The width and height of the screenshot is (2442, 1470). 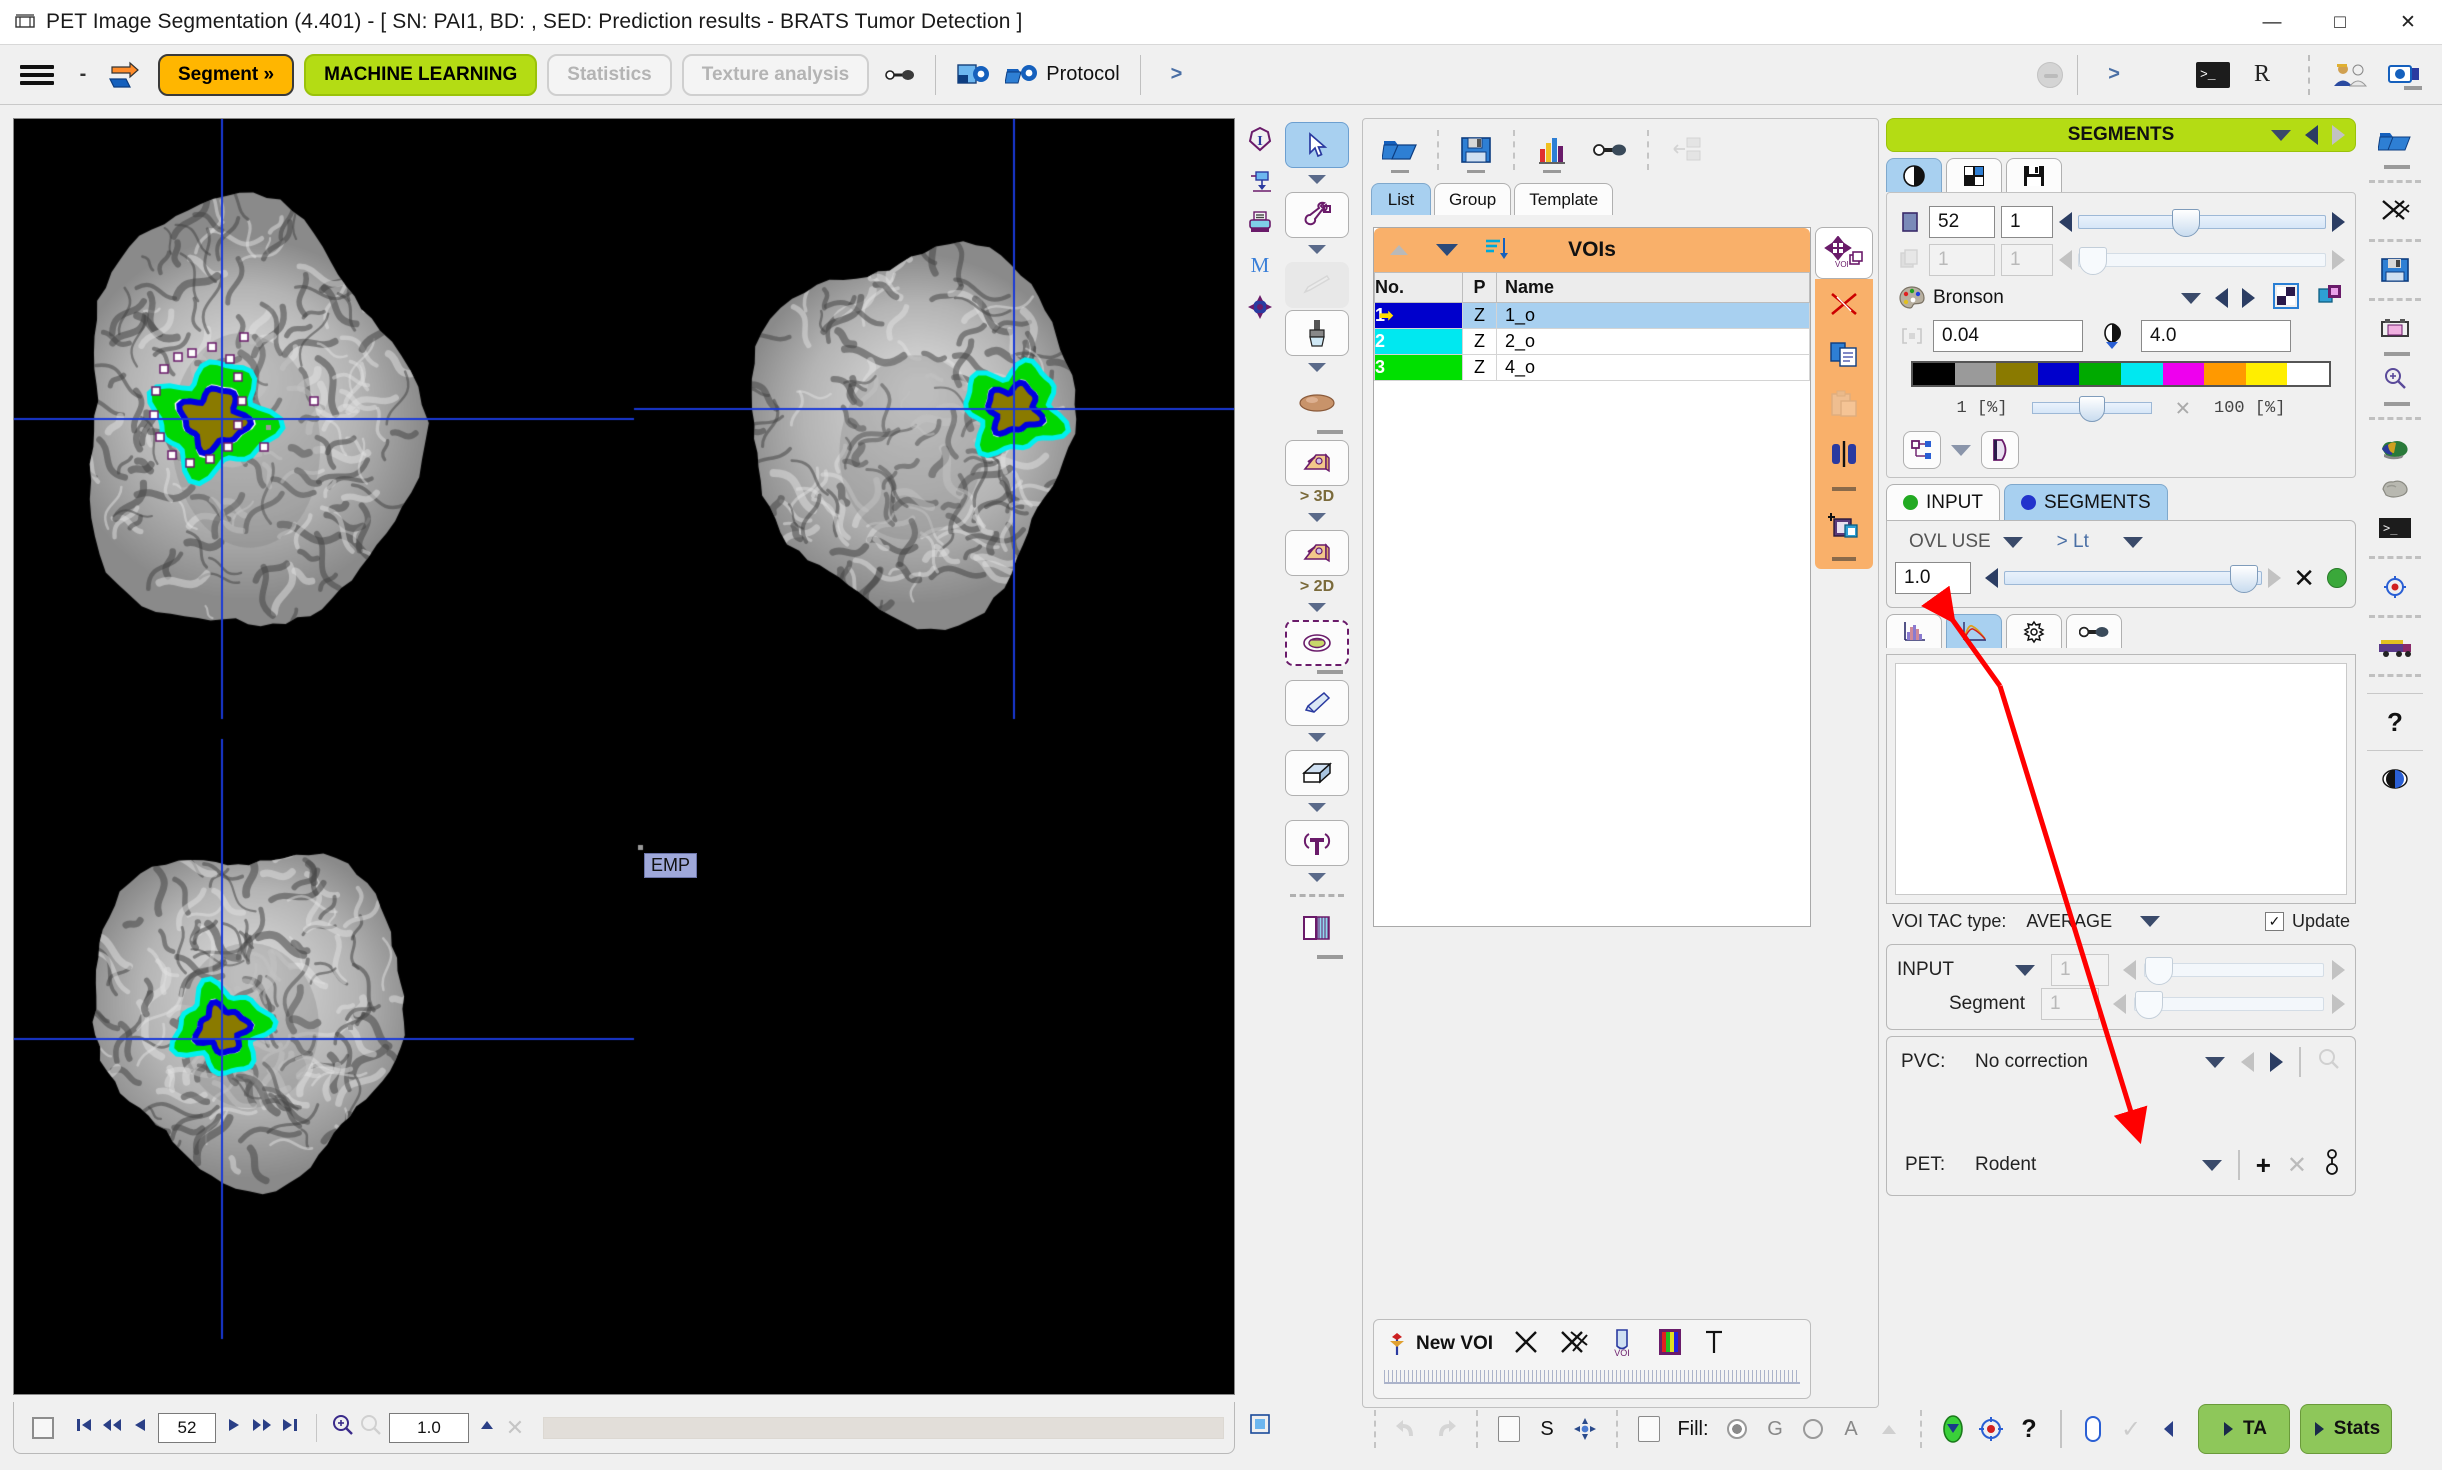 I want to click on paint-3d-dropdown, so click(x=1317, y=517).